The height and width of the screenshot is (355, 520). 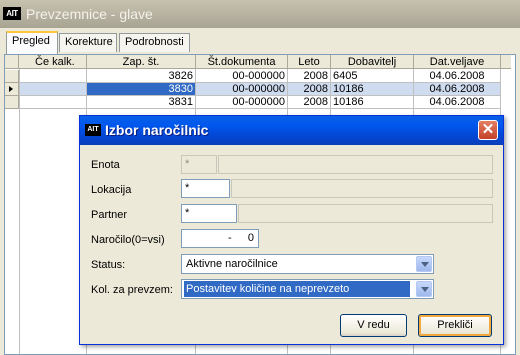 I want to click on status-label: Status:, so click(x=108, y=265).